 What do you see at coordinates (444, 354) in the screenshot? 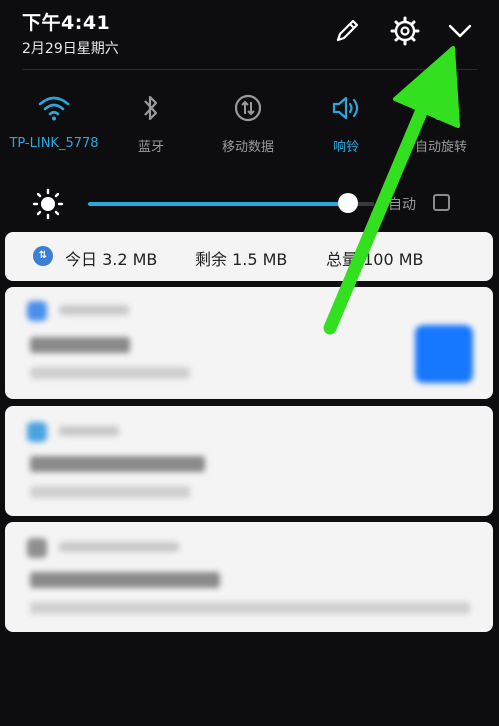
I see `notification-thumbnail` at bounding box center [444, 354].